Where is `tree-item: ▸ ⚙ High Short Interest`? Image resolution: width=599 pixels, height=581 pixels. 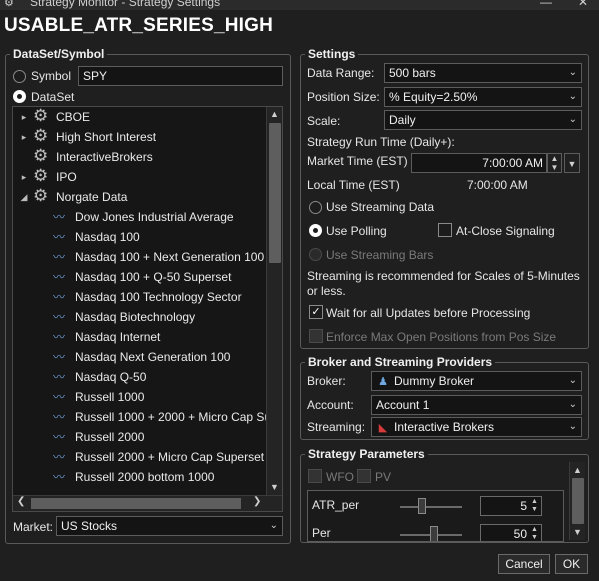 tree-item: ▸ ⚙ High Short Interest is located at coordinates (139, 136).